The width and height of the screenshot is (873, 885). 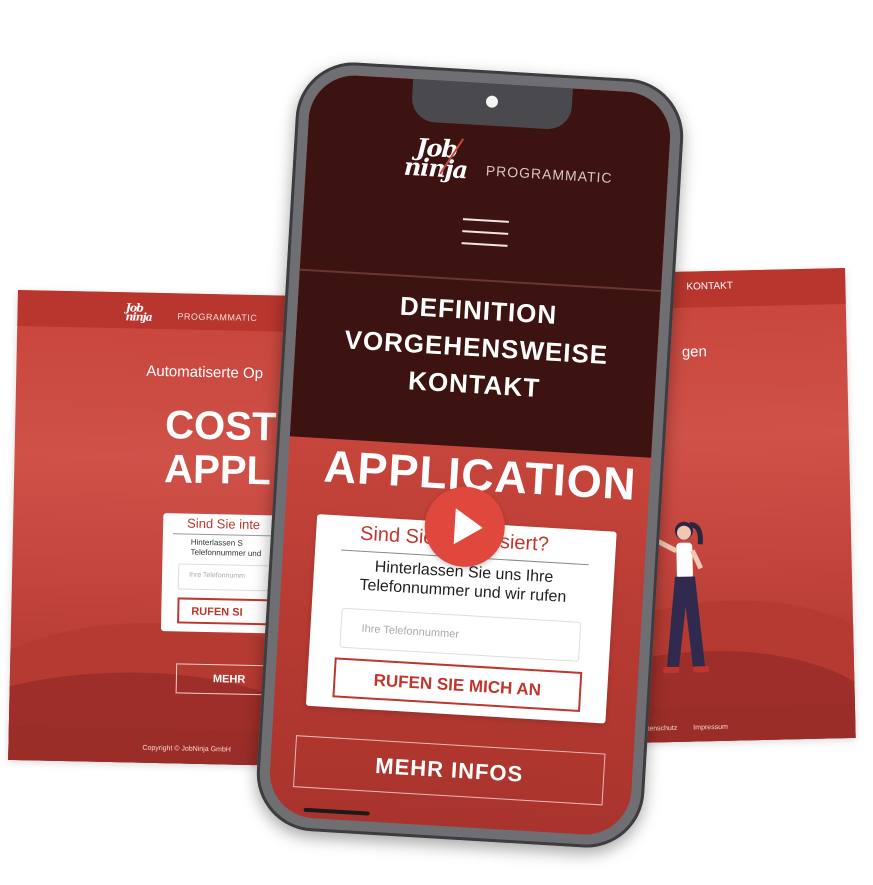 What do you see at coordinates (226, 553) in the screenshot?
I see `form-text-line: Telefonnummer und` at bounding box center [226, 553].